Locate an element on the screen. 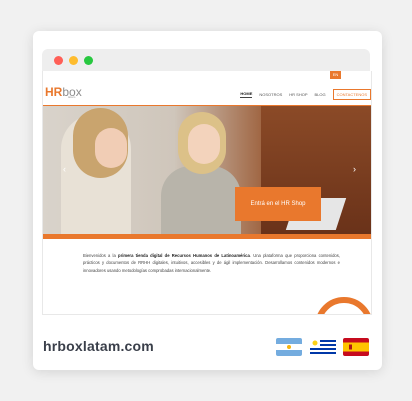 The height and width of the screenshot is (401, 412). window-maximize-button is located at coordinates (88, 60).